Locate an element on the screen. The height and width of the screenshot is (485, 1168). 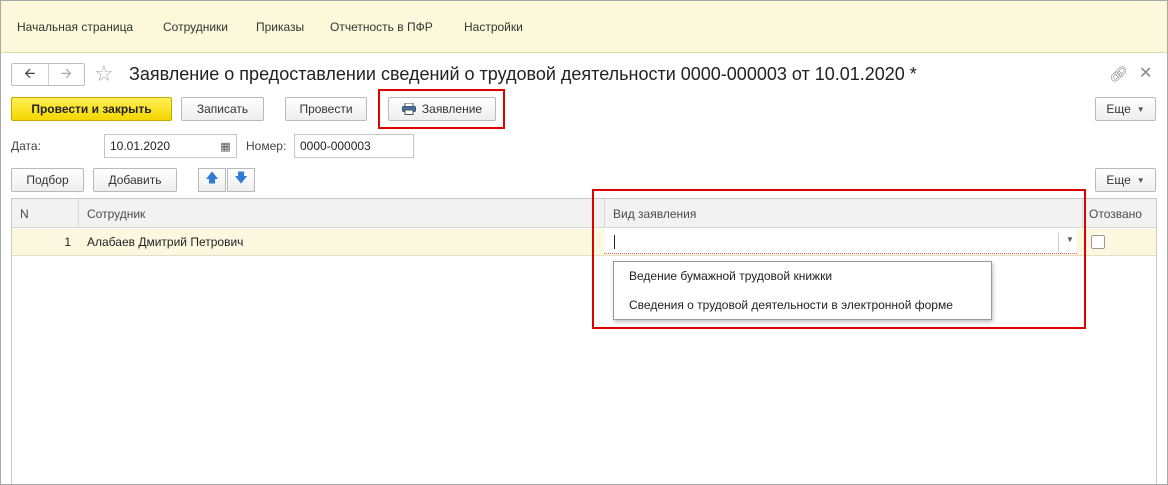
statement-print-button: Заявление is located at coordinates (442, 109).